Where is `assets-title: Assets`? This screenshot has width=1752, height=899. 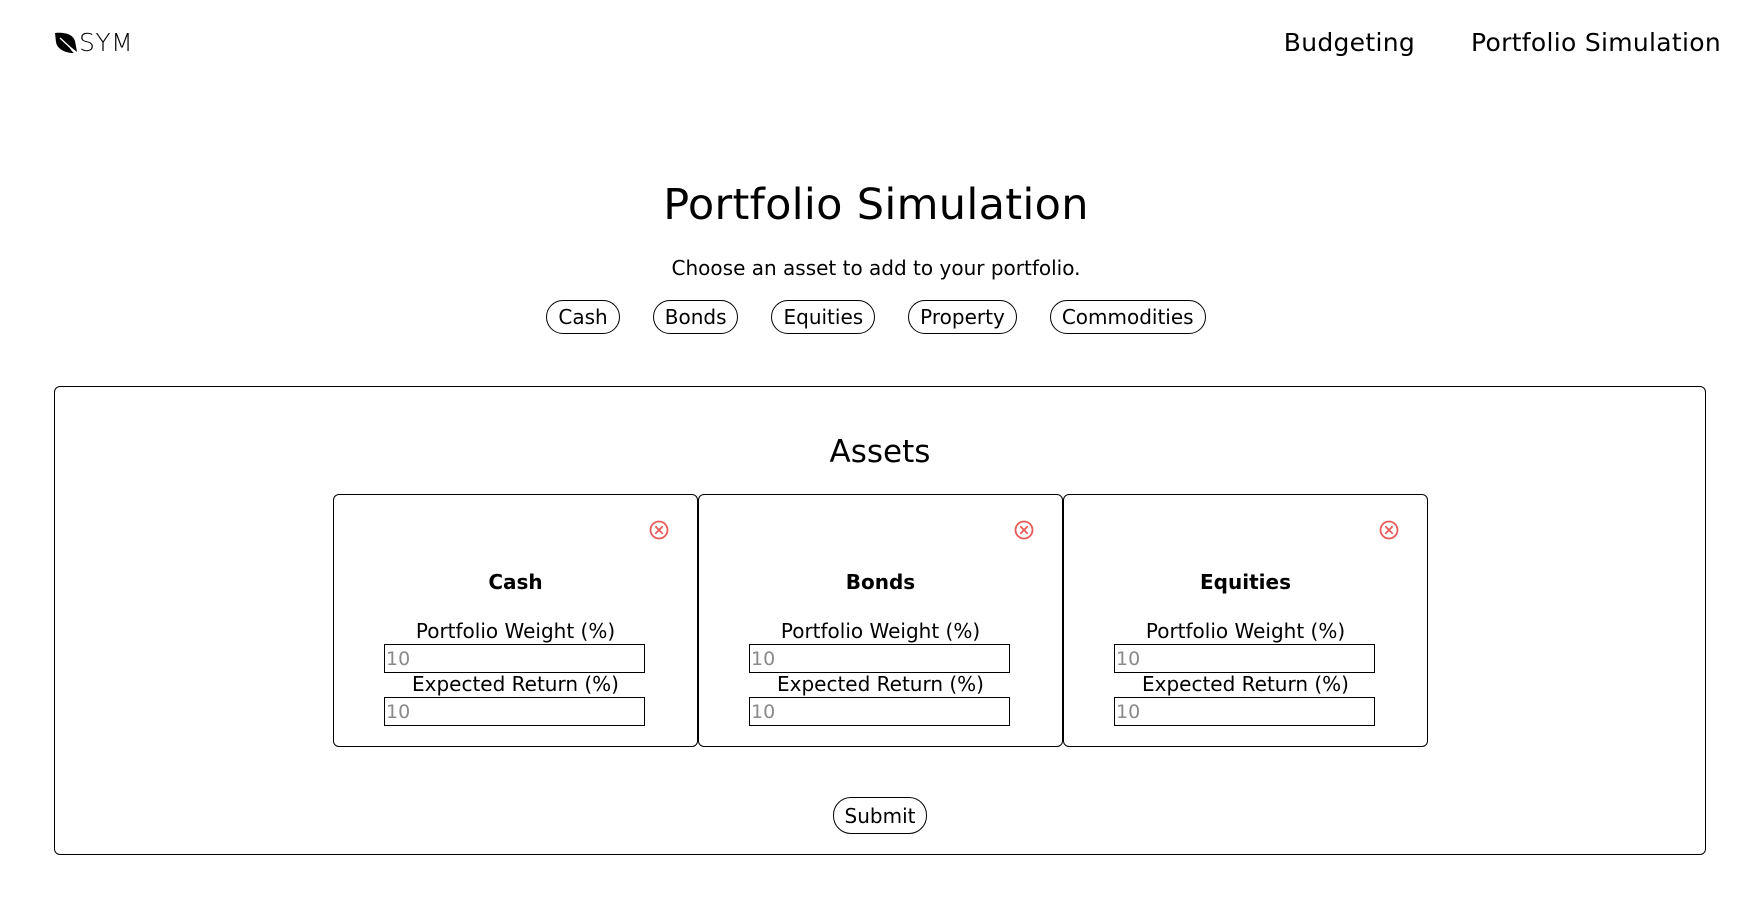
assets-title: Assets is located at coordinates (880, 452).